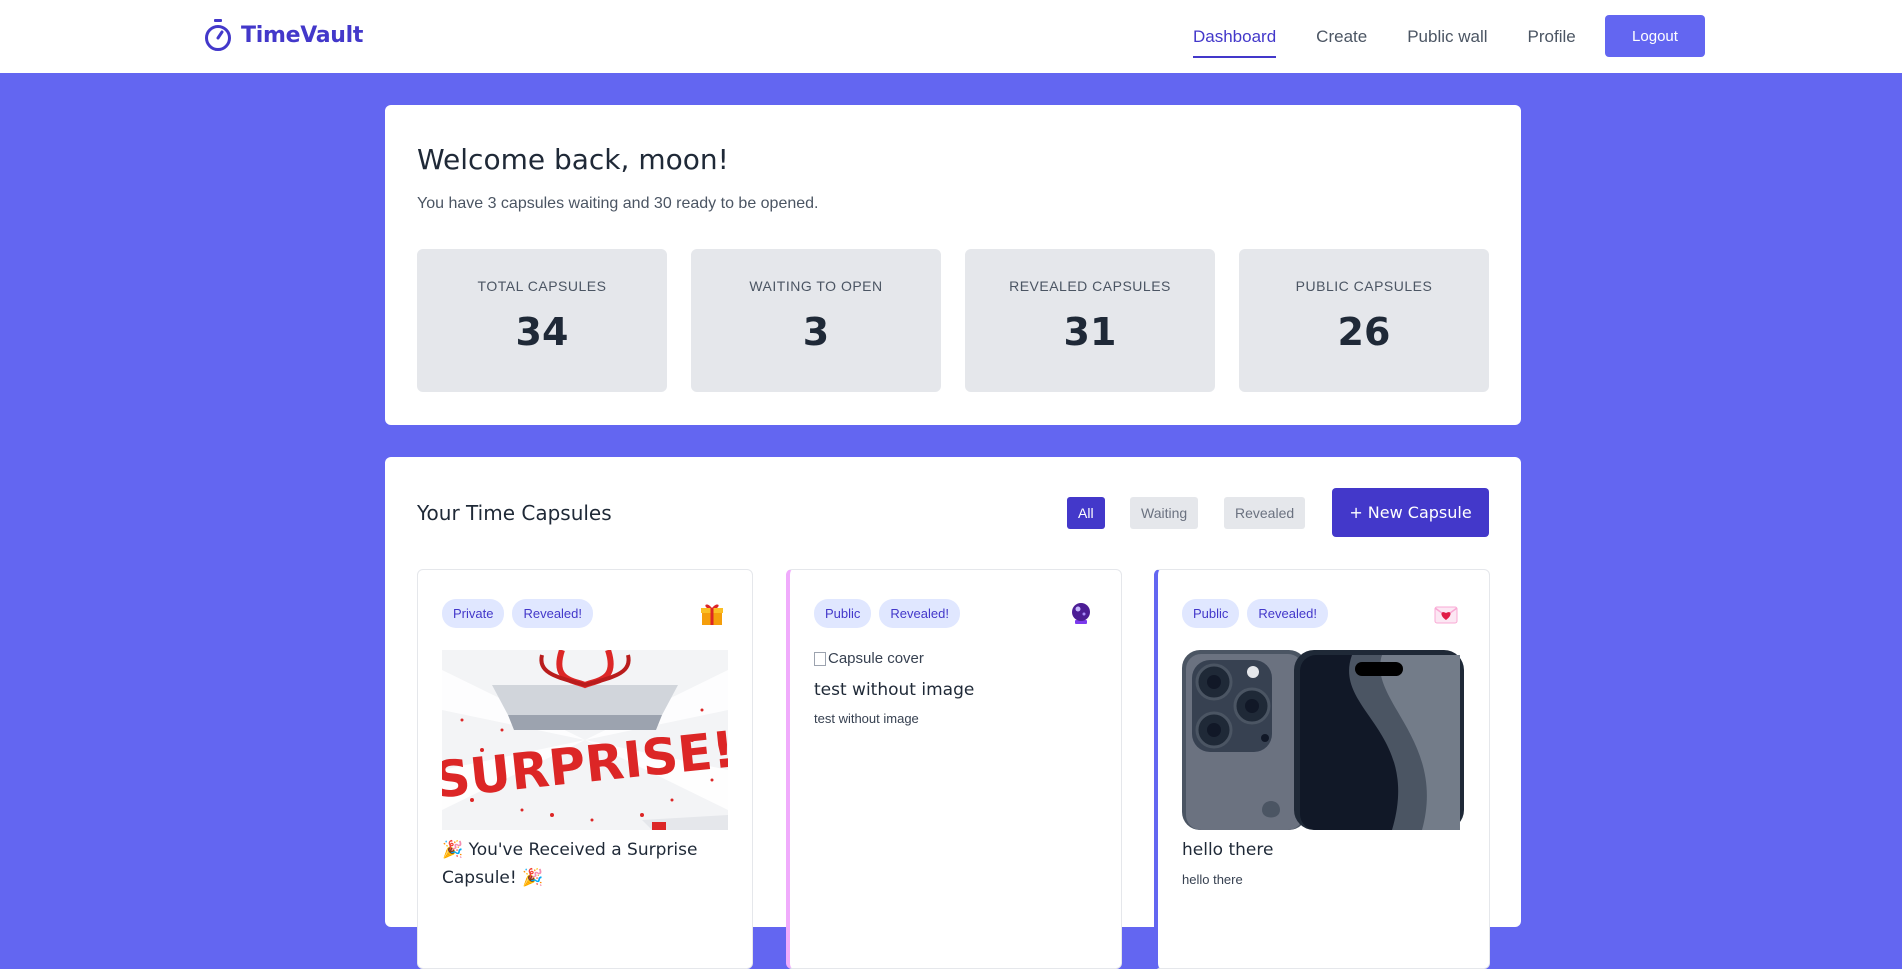 The height and width of the screenshot is (969, 1902). I want to click on love-letter-icon, so click(1446, 615).